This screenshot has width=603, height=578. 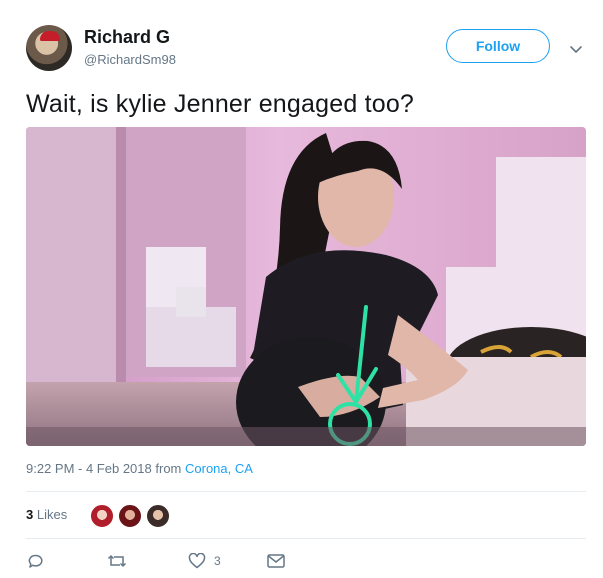 I want to click on tweet-text: Wait, is kylie Jenner engaged too?, so click(x=220, y=104).